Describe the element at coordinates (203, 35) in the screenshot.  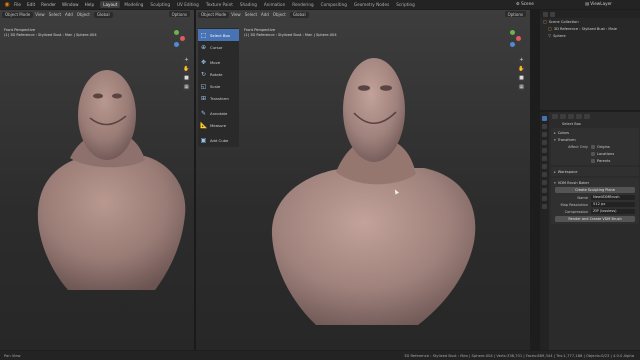
I see `select-box-icon: ⬚` at that location.